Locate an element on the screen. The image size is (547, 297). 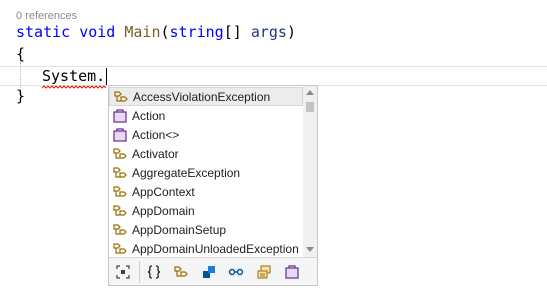
close-brace-line: } is located at coordinates (20, 96).